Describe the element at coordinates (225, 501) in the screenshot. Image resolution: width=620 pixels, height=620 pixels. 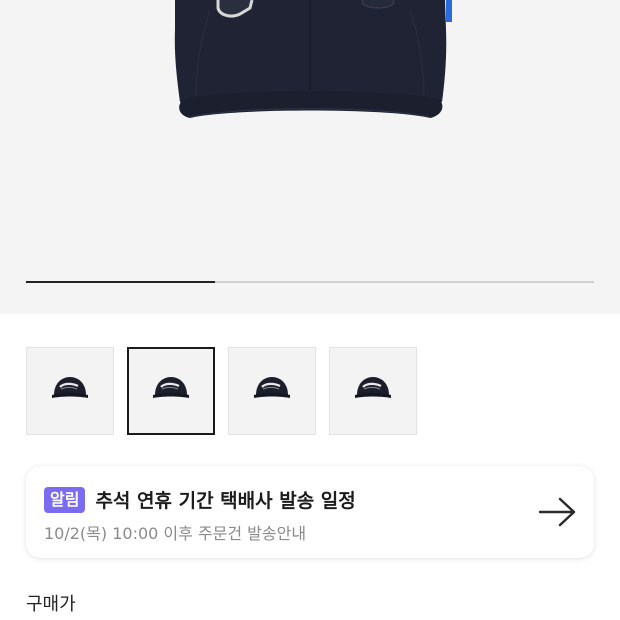
I see `notice-title: 추석 연휴 기간 택배사 발송 일정` at that location.